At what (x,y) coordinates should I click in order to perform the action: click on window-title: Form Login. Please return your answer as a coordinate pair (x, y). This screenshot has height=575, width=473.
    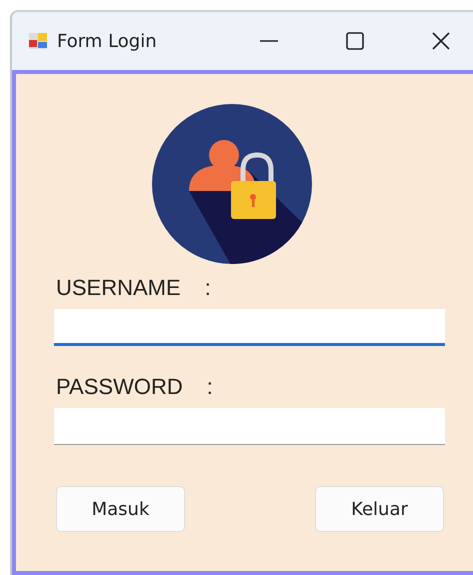
    Looking at the image, I should click on (107, 41).